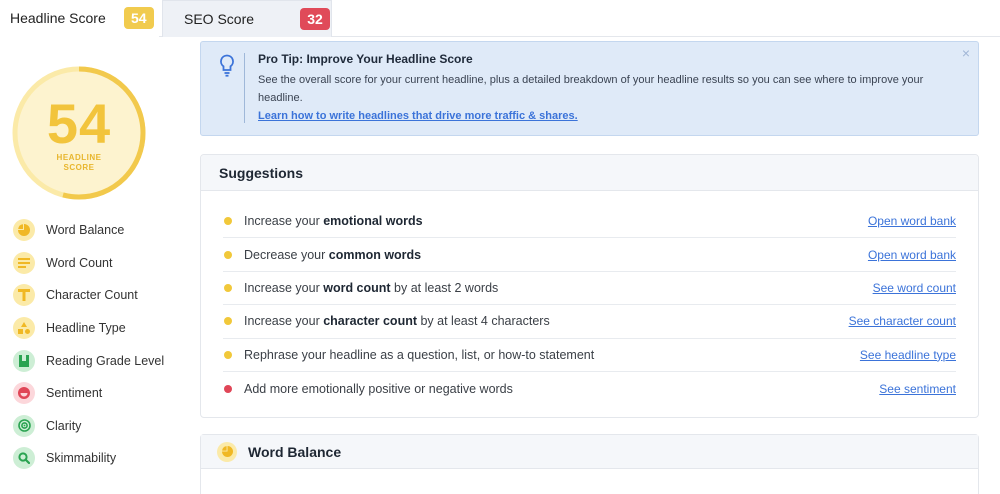 This screenshot has width=1000, height=494. Describe the element at coordinates (24, 328) in the screenshot. I see `shapes-icon` at that location.